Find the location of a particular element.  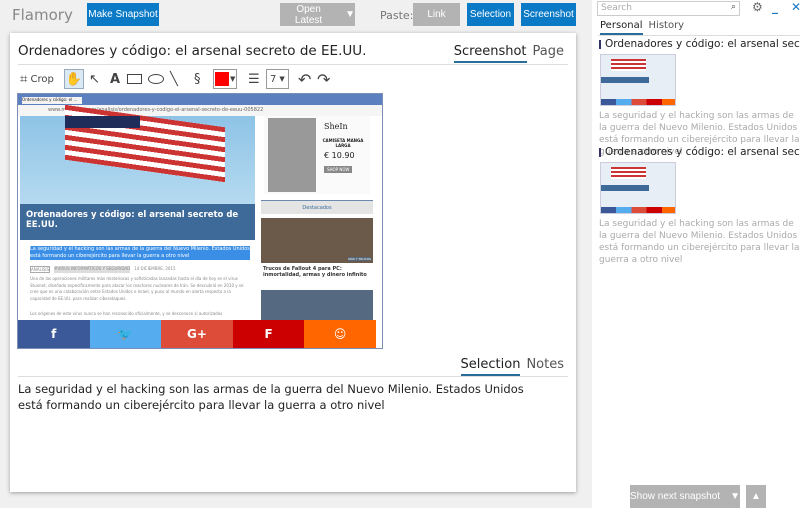

line-width-value: 7 is located at coordinates (273, 79).